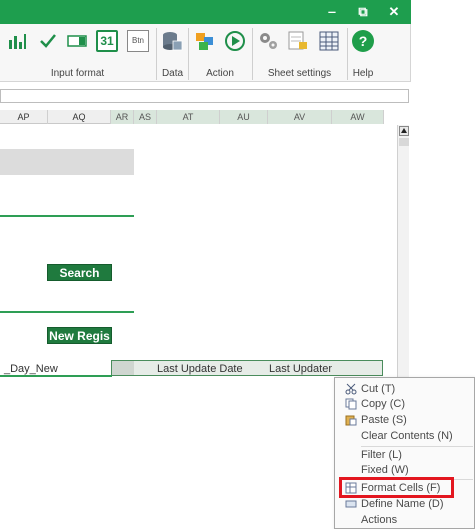 This screenshot has height=529, width=475. What do you see at coordinates (205, 12) in the screenshot?
I see `title-bar: ‒ ⧉ ✕` at bounding box center [205, 12].